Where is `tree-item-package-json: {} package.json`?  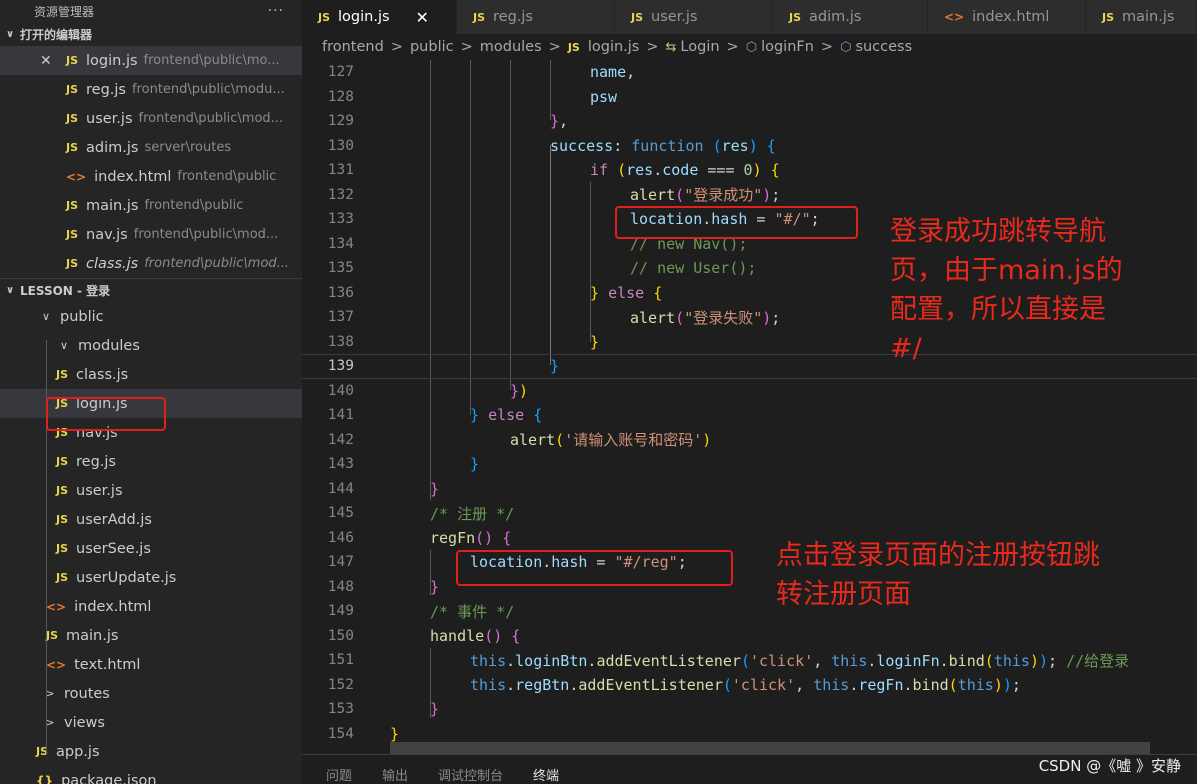
tree-item-package-json: {} package.json is located at coordinates (151, 775).